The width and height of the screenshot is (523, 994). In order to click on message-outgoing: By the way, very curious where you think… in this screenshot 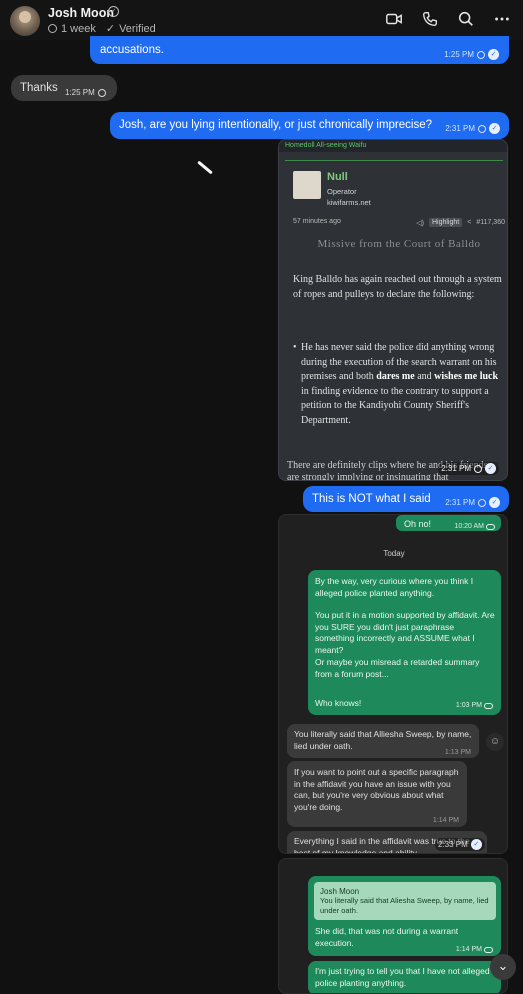, I will do `click(404, 642)`.